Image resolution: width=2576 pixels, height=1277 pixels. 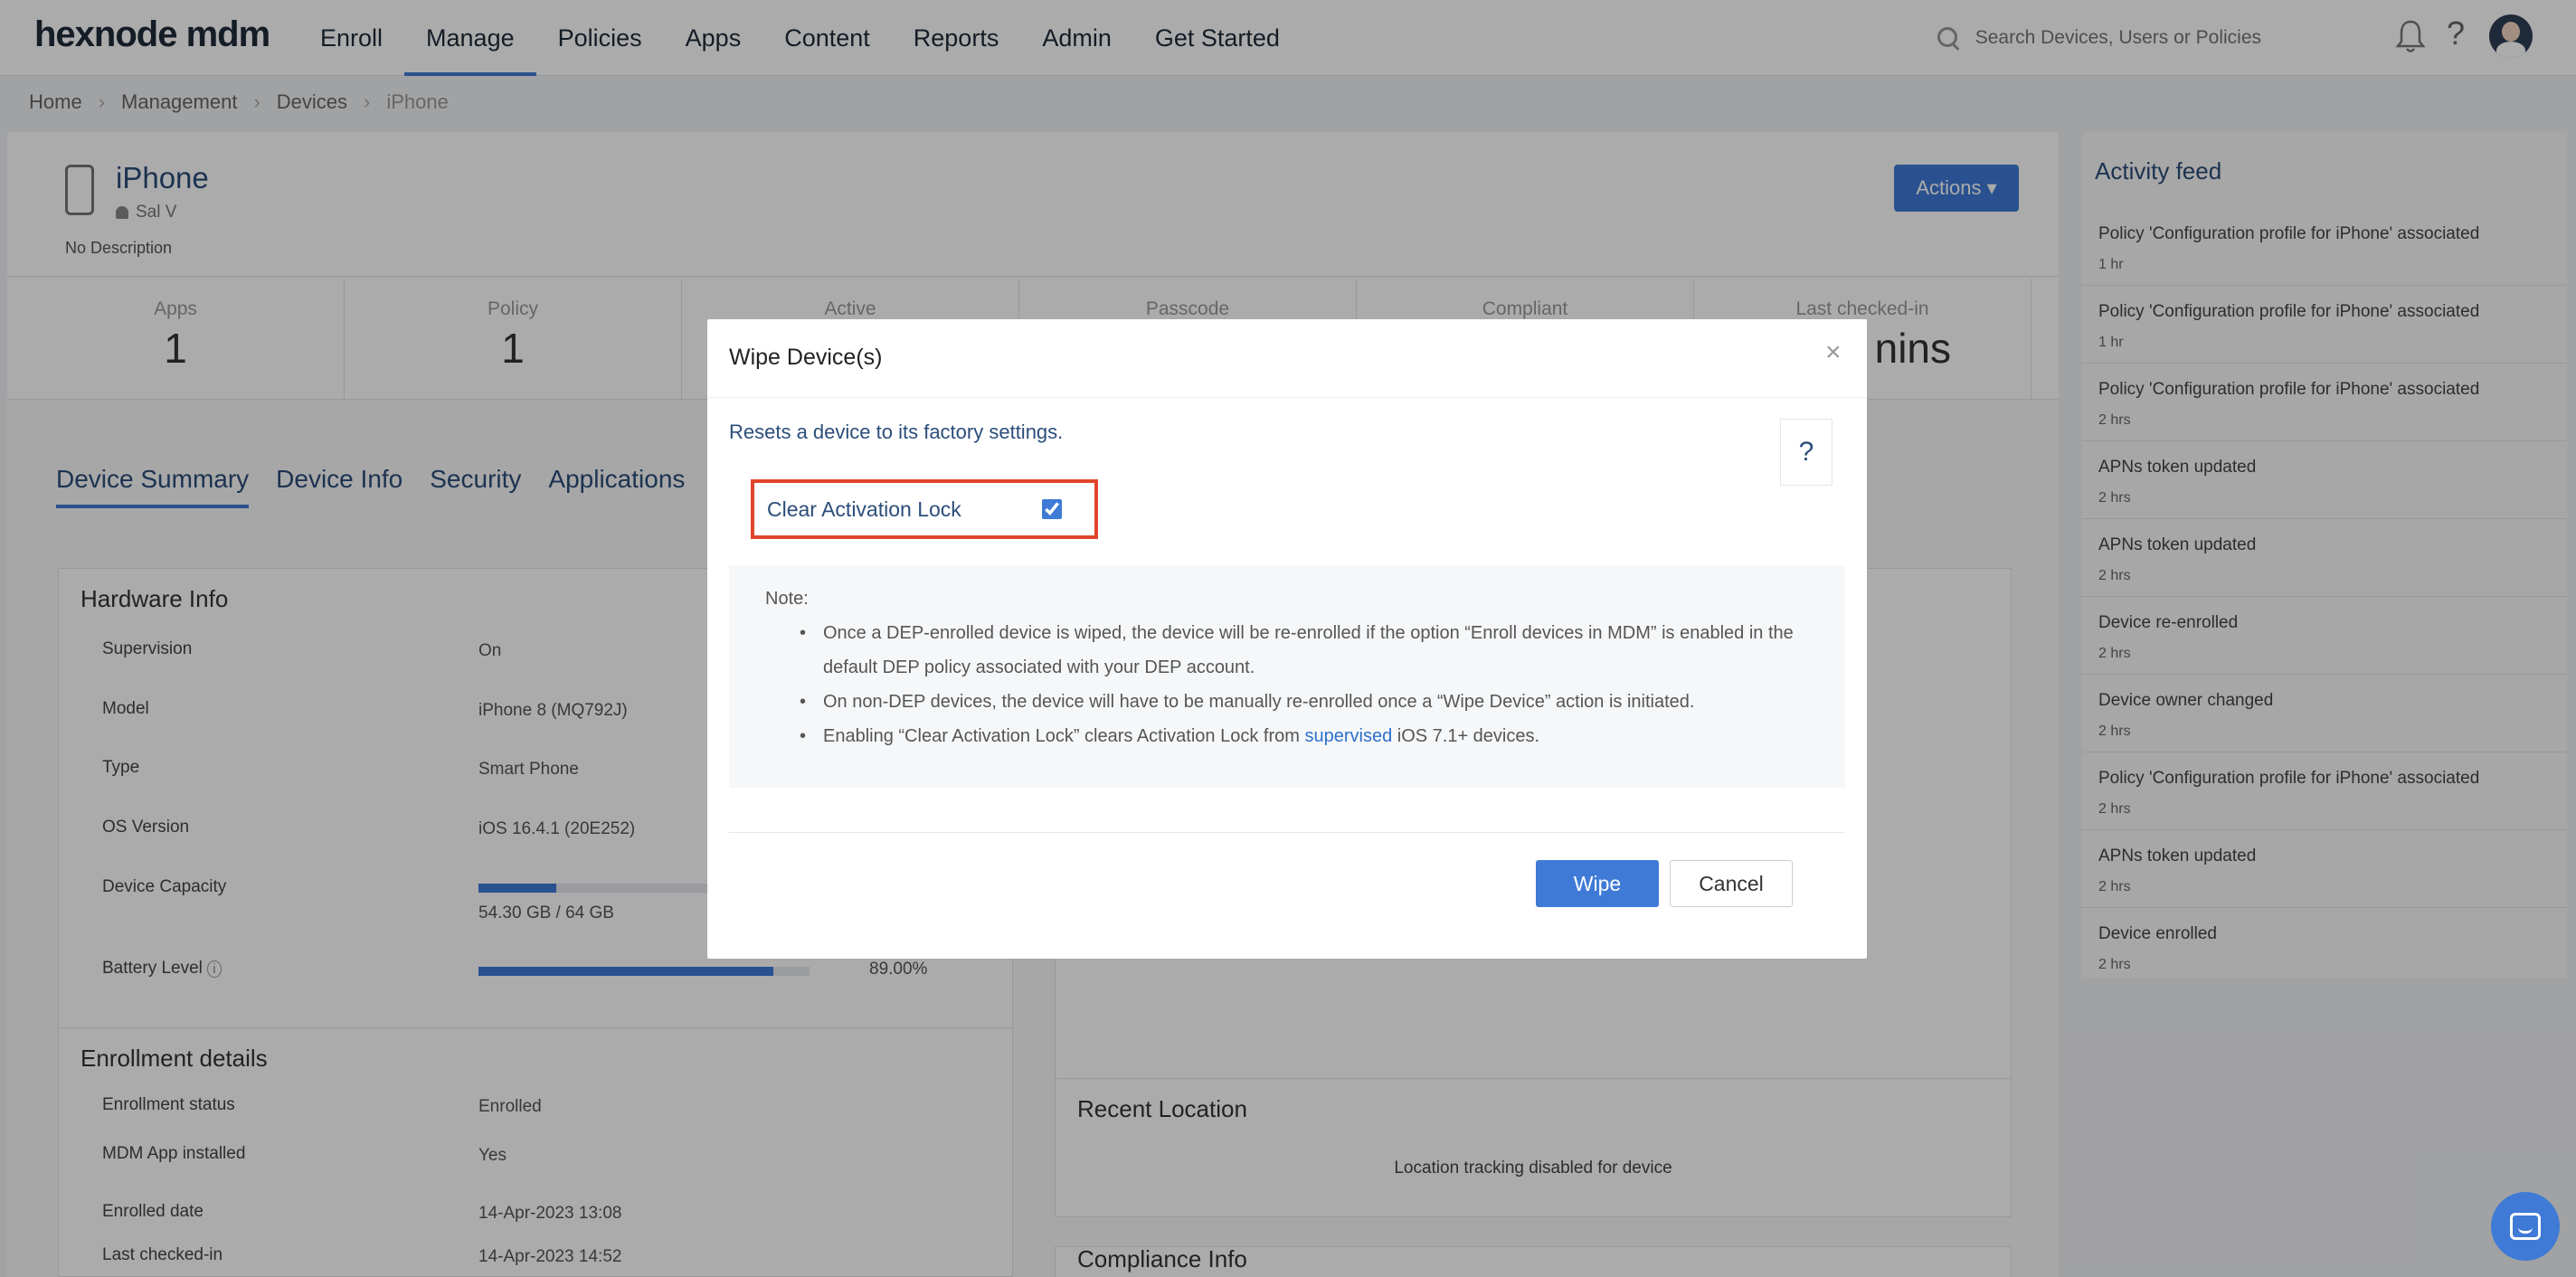 I want to click on chat-icon, so click(x=2525, y=1226).